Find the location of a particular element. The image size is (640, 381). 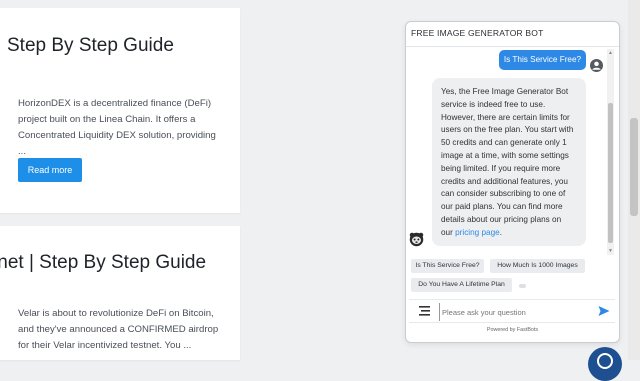

page-scrollbar-thumb is located at coordinates (634, 167).